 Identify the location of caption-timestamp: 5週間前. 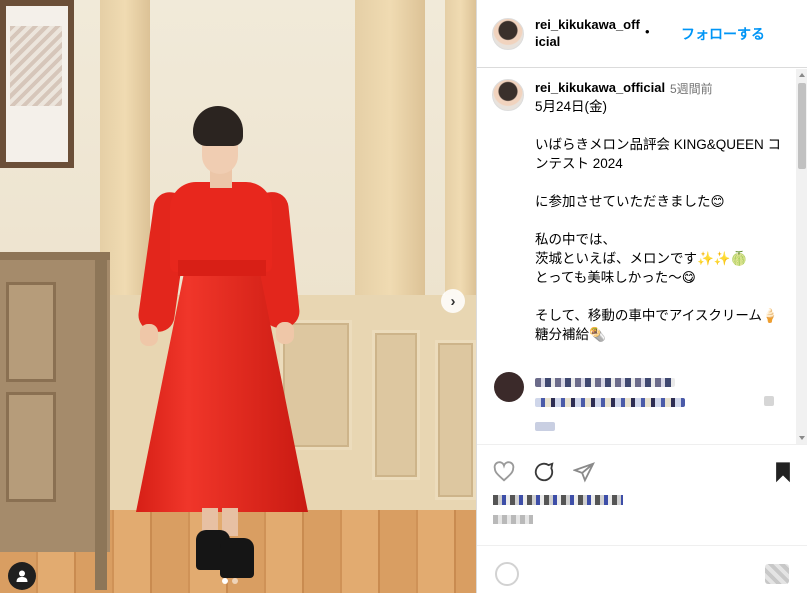
(691, 88).